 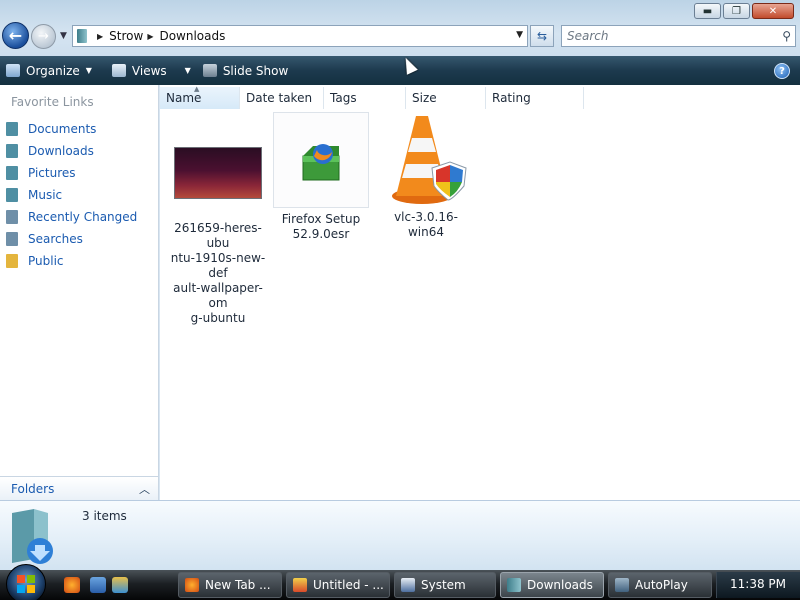 I want to click on help-button: ?, so click(x=782, y=71).